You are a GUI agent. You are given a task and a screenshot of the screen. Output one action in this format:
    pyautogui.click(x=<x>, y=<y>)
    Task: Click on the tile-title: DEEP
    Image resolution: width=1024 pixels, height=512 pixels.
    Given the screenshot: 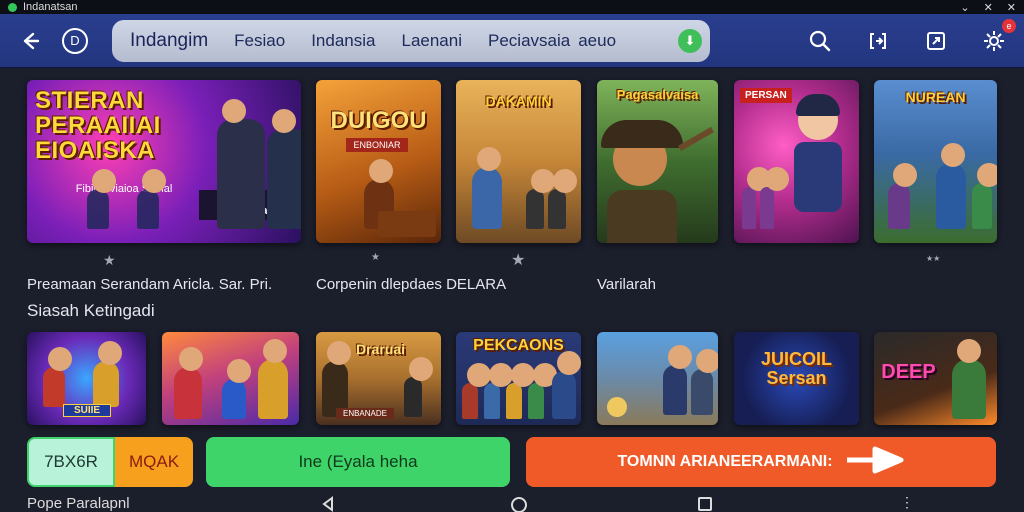 What is the action you would take?
    pyautogui.click(x=908, y=372)
    